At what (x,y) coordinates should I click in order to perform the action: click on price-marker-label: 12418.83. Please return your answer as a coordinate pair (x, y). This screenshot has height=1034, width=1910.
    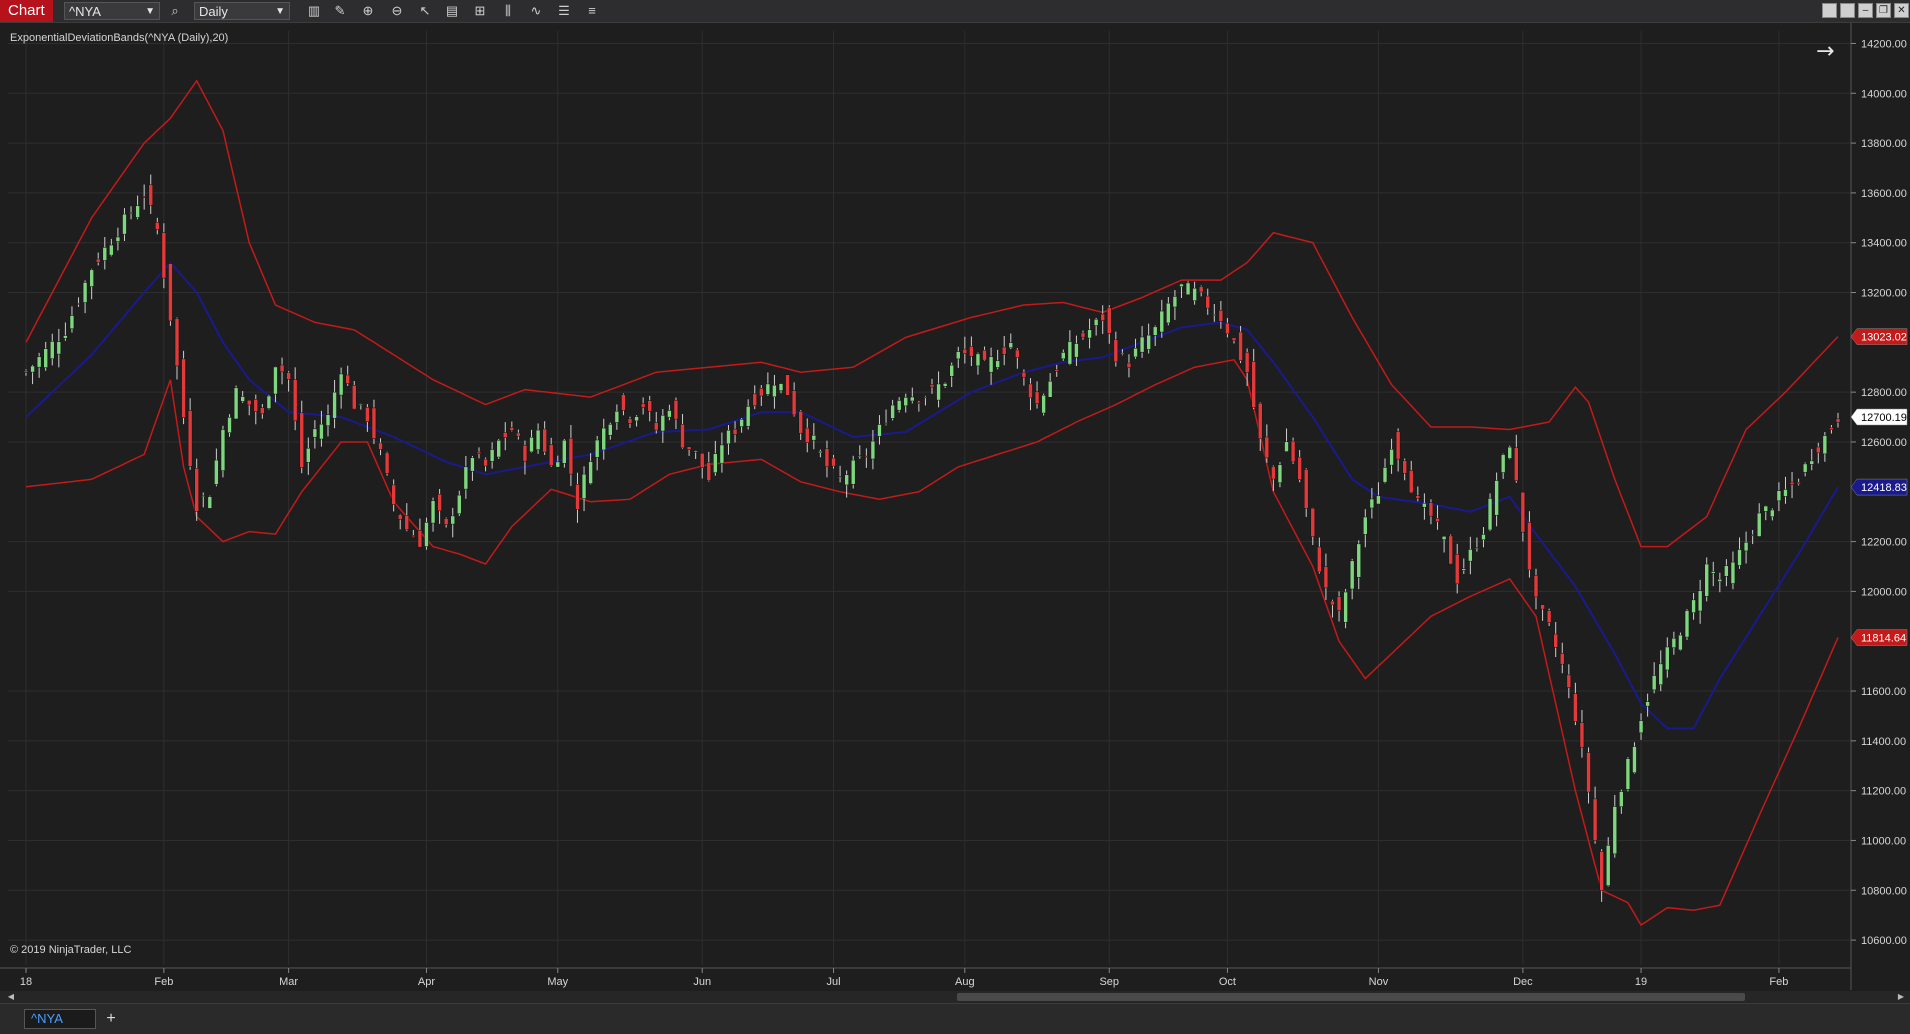
    Looking at the image, I should click on (1884, 488).